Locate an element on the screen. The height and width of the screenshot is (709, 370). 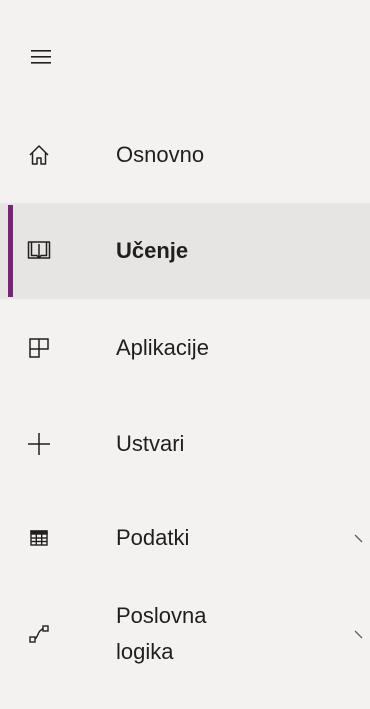
apps-grid-icon is located at coordinates (39, 348).